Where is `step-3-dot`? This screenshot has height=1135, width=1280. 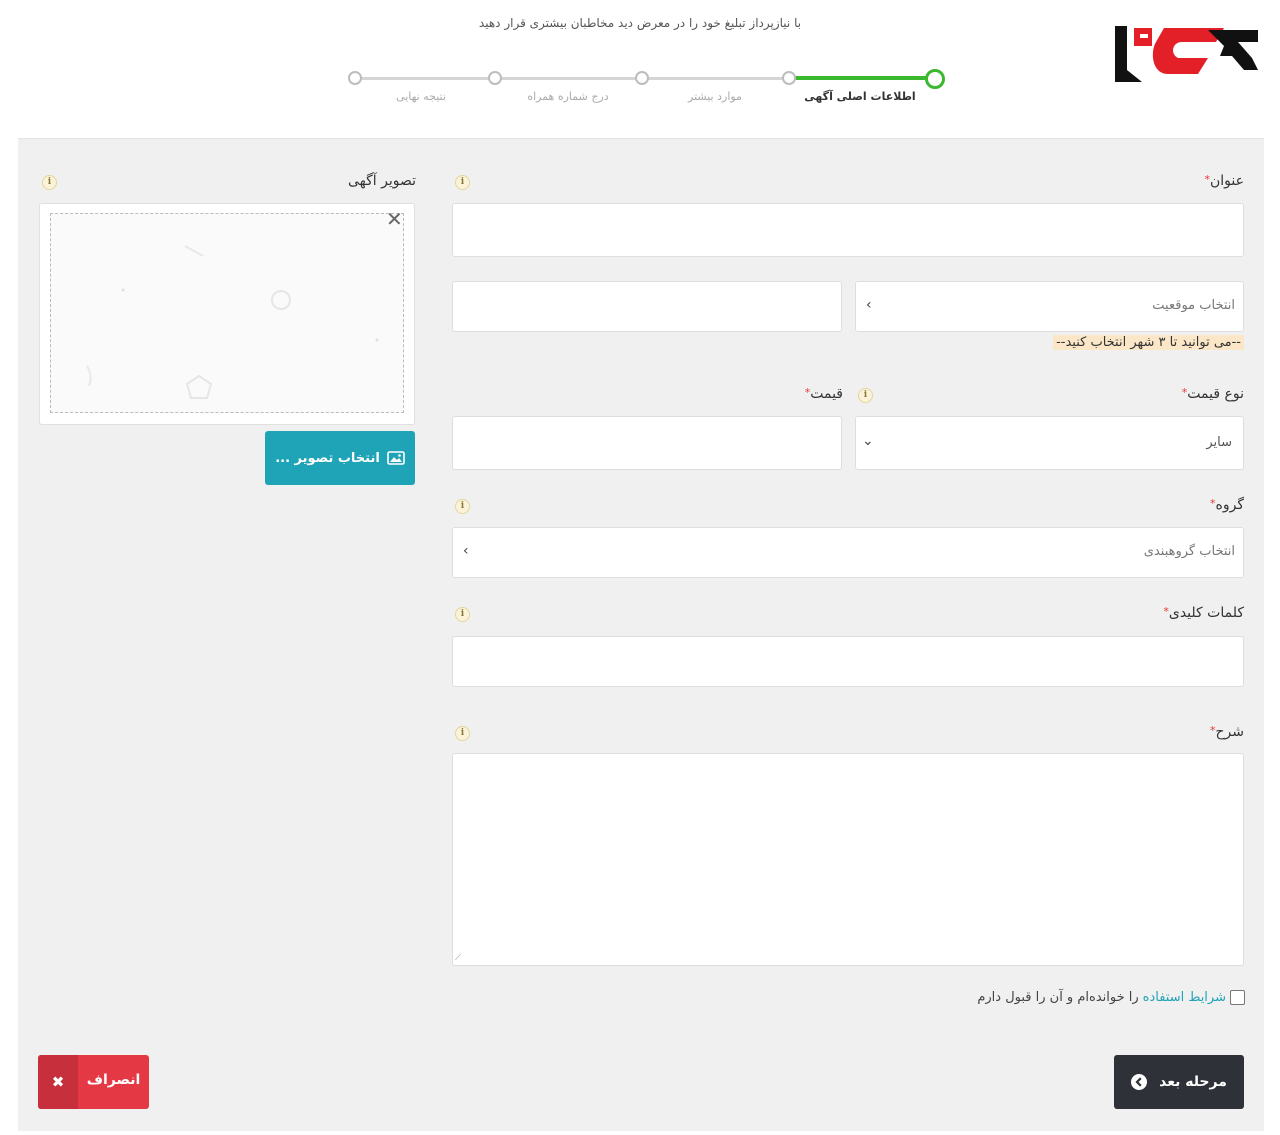
step-3-dot is located at coordinates (495, 78).